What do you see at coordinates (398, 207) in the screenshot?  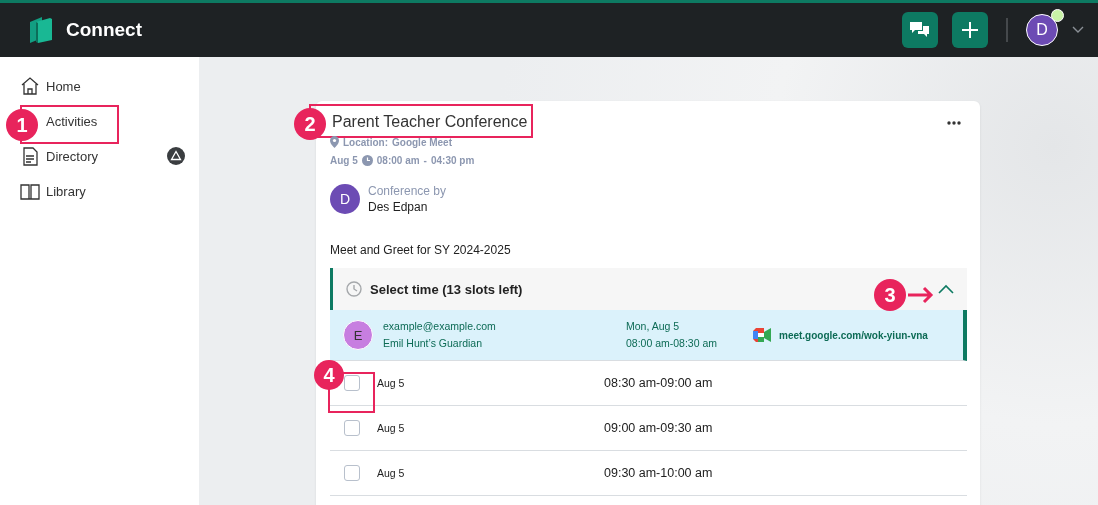 I see `organizer-name: Des Edpan` at bounding box center [398, 207].